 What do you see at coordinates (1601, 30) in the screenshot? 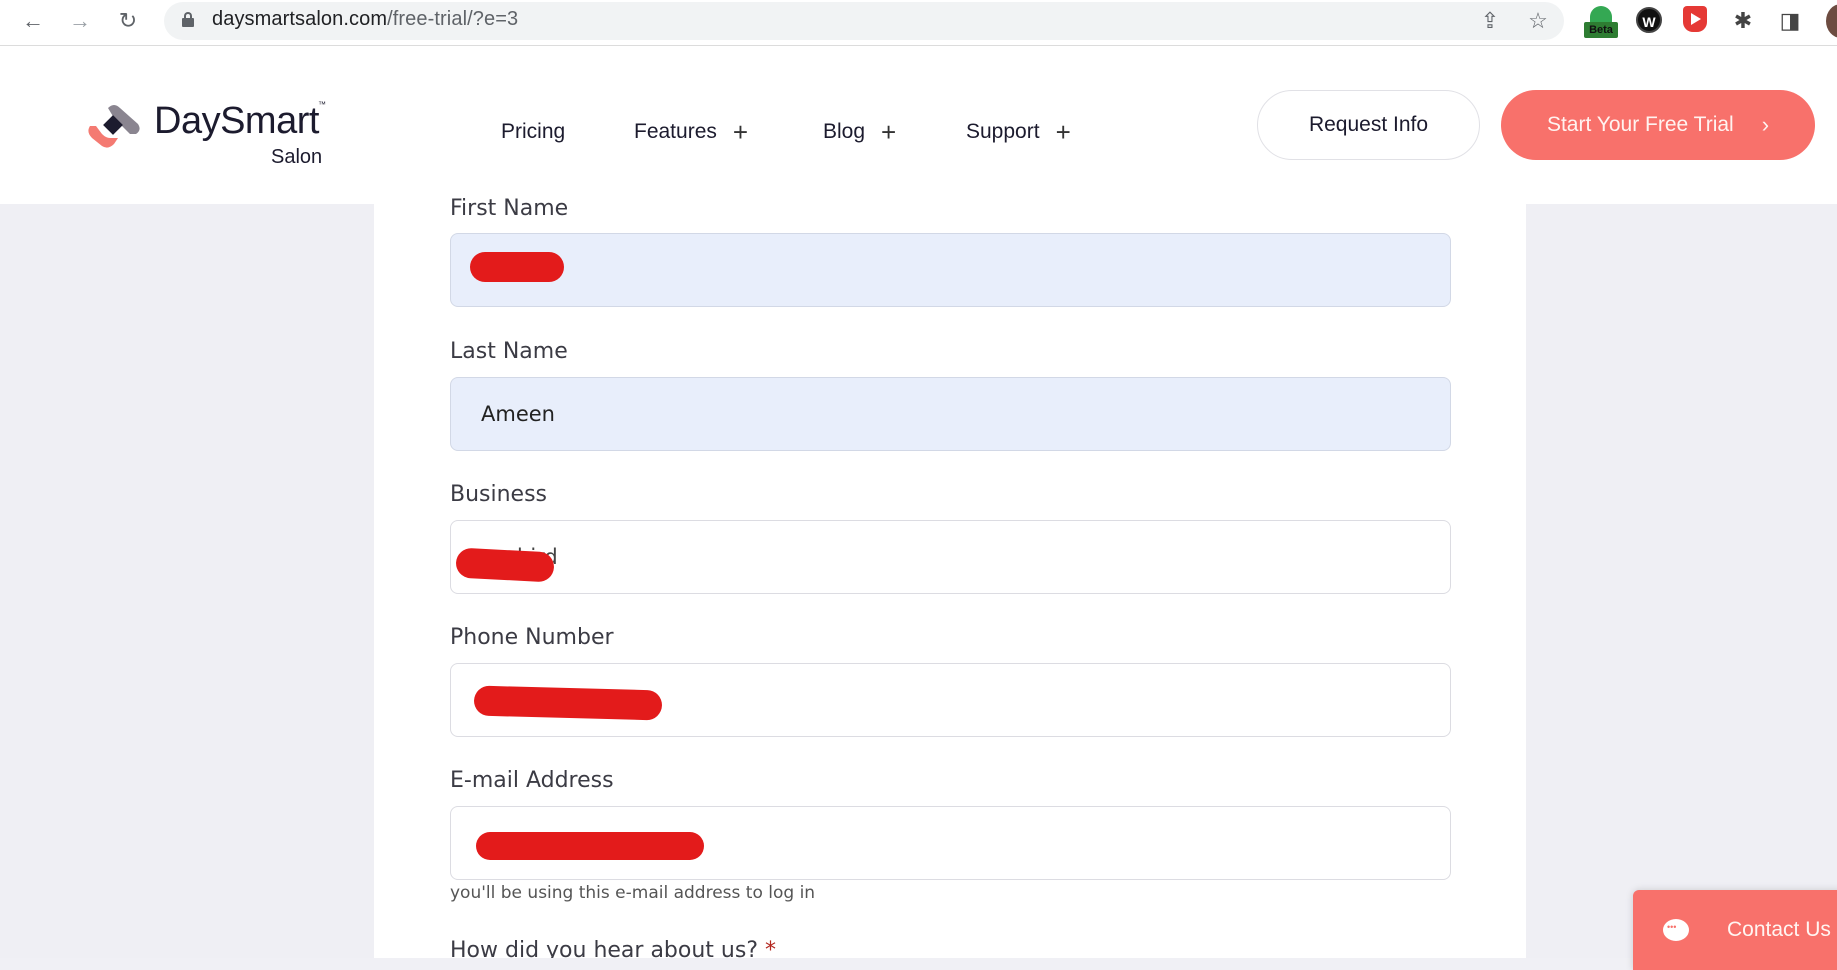
I see `beta-badge: Beta` at bounding box center [1601, 30].